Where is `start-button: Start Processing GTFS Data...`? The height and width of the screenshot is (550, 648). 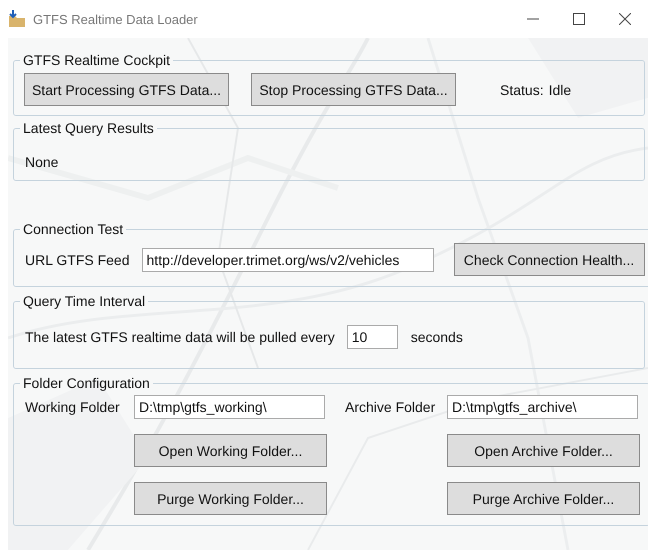
start-button: Start Processing GTFS Data... is located at coordinates (126, 89).